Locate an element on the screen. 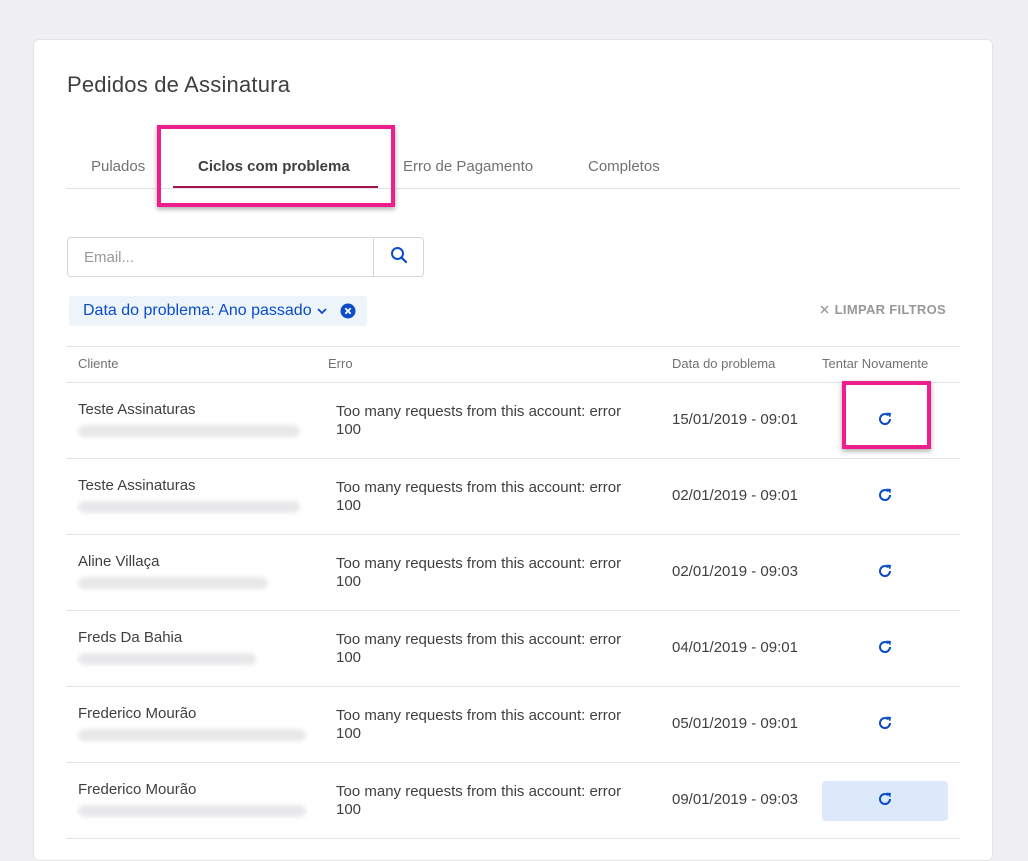  search-input is located at coordinates (220, 257).